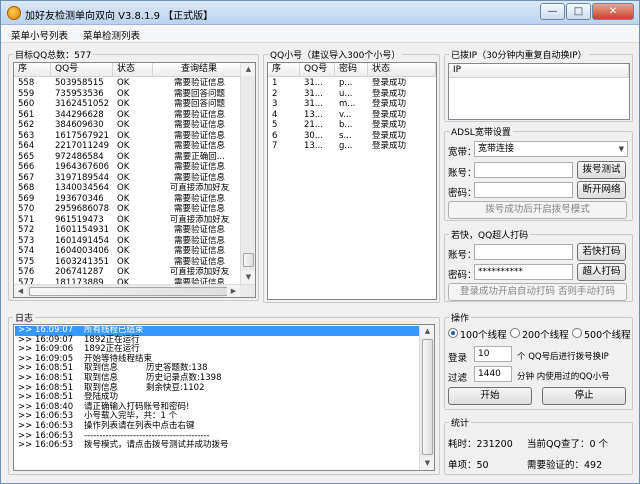 Image resolution: width=640 pixels, height=484 pixels. What do you see at coordinates (613, 11) in the screenshot?
I see `close-button: ✕` at bounding box center [613, 11].